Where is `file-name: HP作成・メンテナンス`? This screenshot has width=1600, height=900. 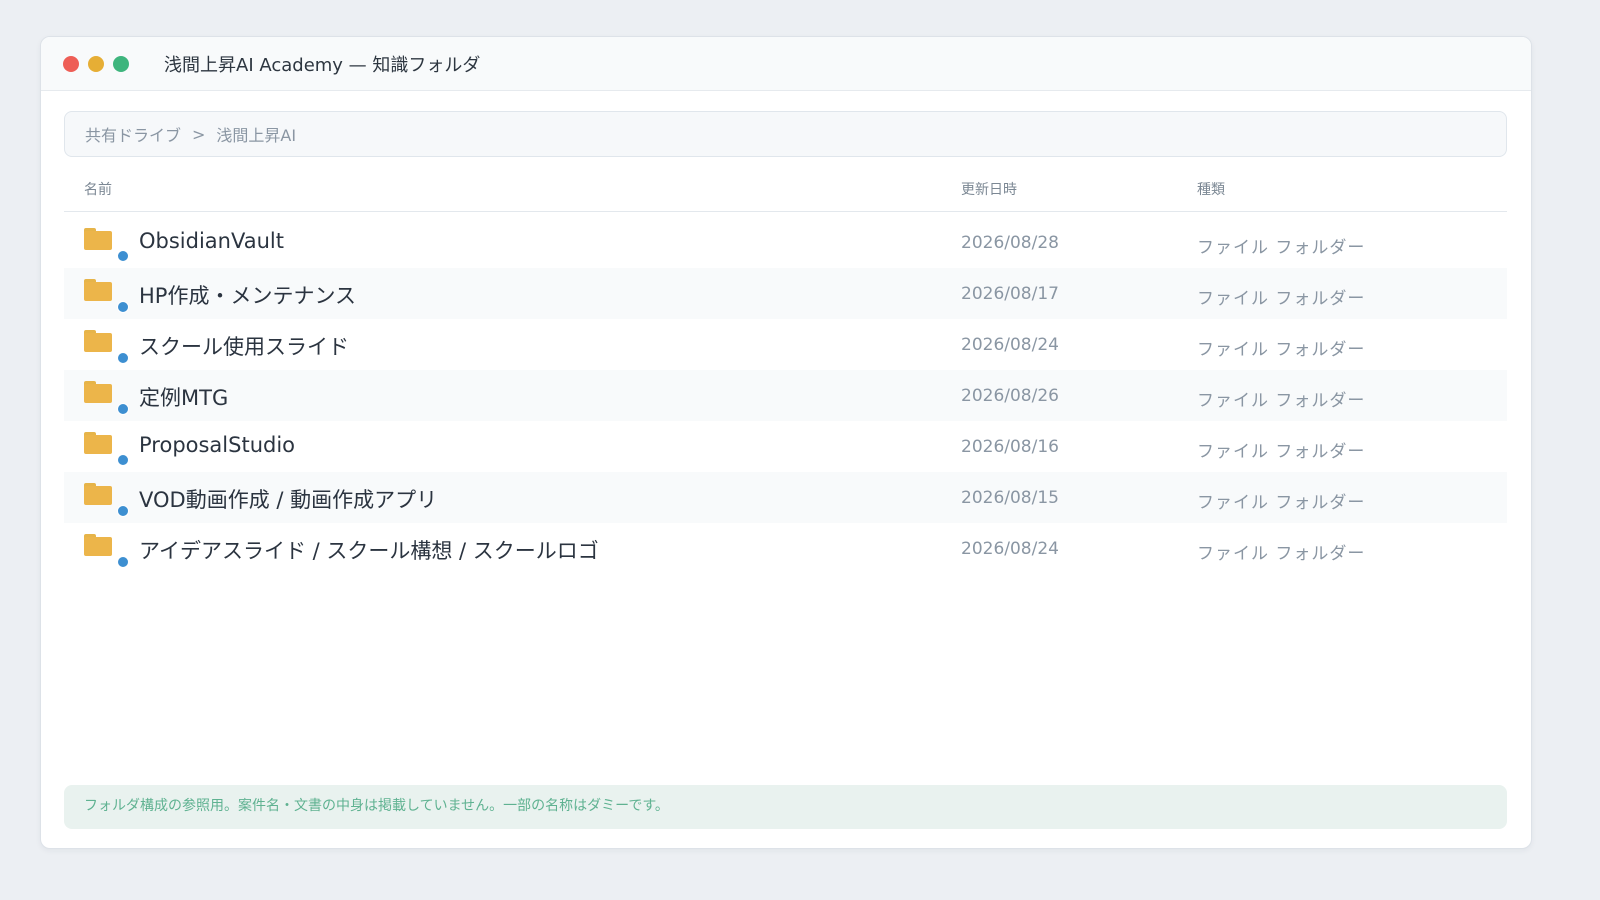
file-name: HP作成・メンテナンス is located at coordinates (248, 296).